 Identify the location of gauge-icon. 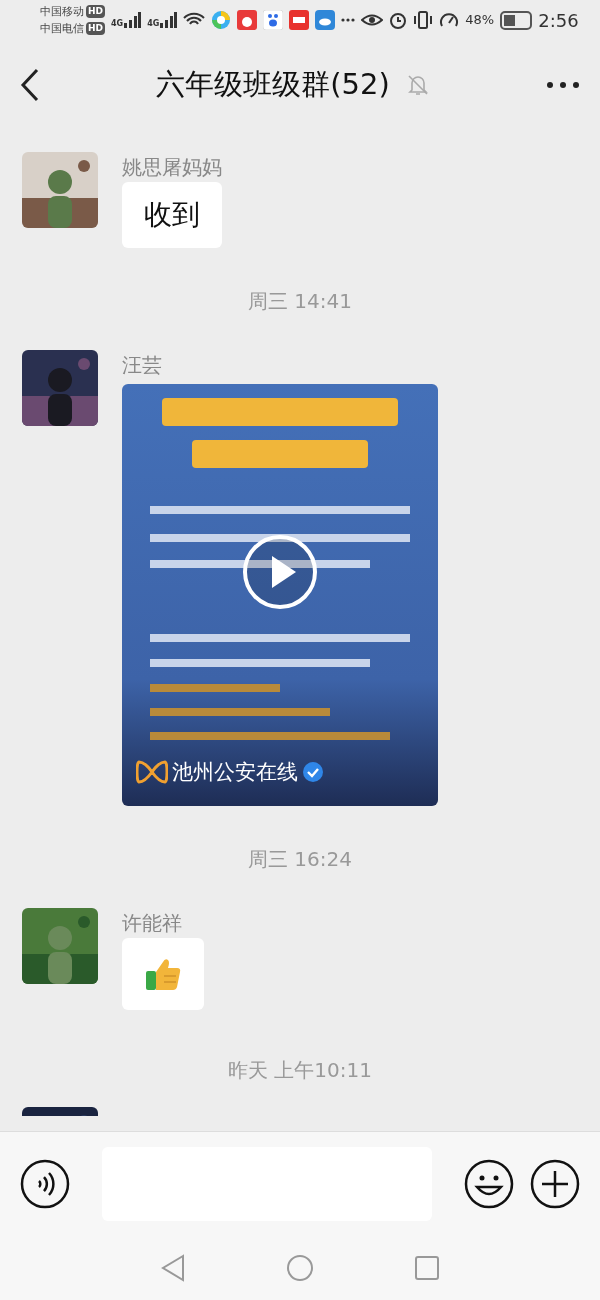
(449, 20).